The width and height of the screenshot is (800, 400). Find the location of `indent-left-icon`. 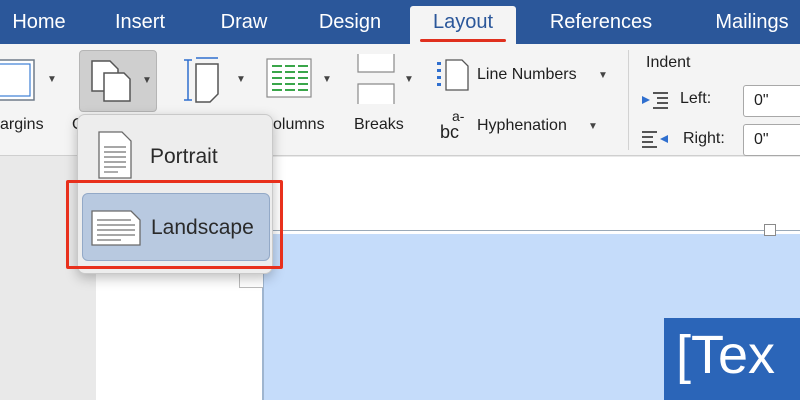

indent-left-icon is located at coordinates (655, 102).